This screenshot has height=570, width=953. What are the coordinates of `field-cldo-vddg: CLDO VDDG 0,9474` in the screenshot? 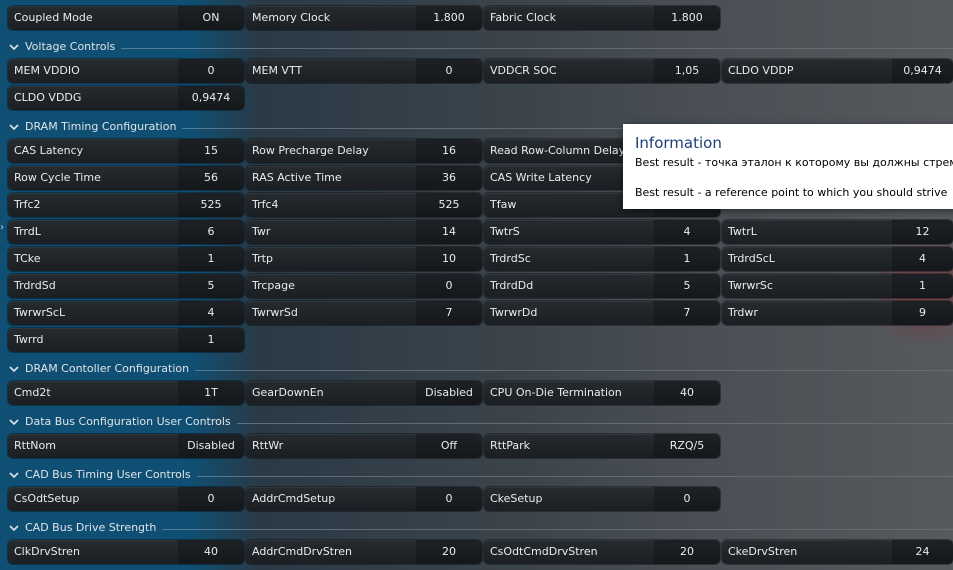 It's located at (126, 98).